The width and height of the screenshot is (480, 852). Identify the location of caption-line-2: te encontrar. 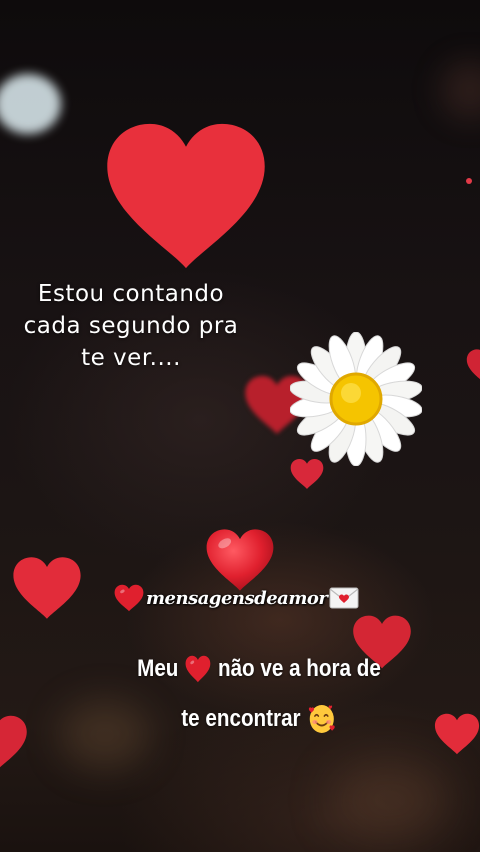
(259, 719).